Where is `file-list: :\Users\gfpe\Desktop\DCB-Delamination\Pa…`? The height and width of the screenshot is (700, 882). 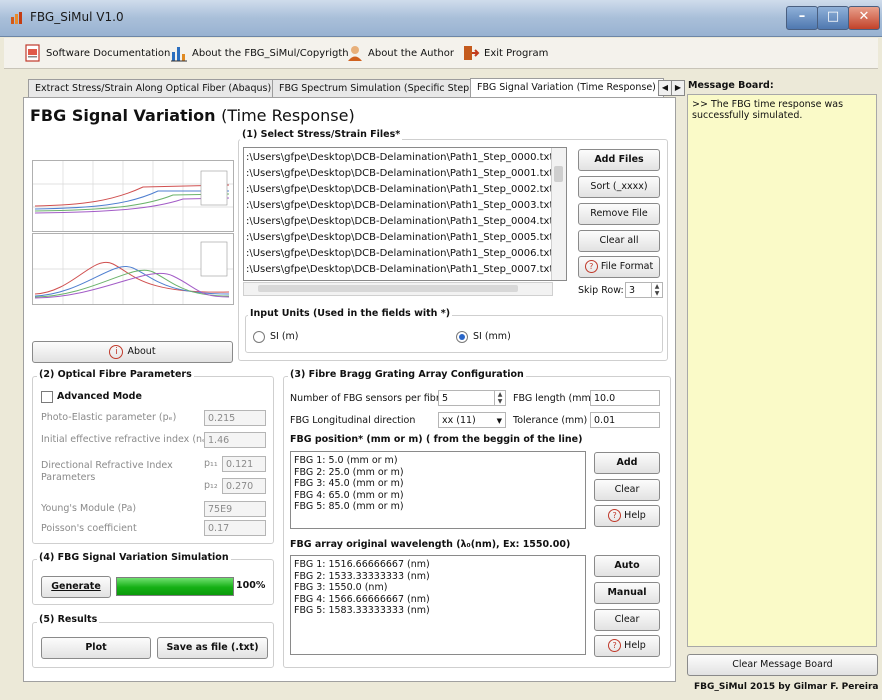 file-list: :\Users\gfpe\Desktop\DCB-Delamination\Pa… is located at coordinates (405, 214).